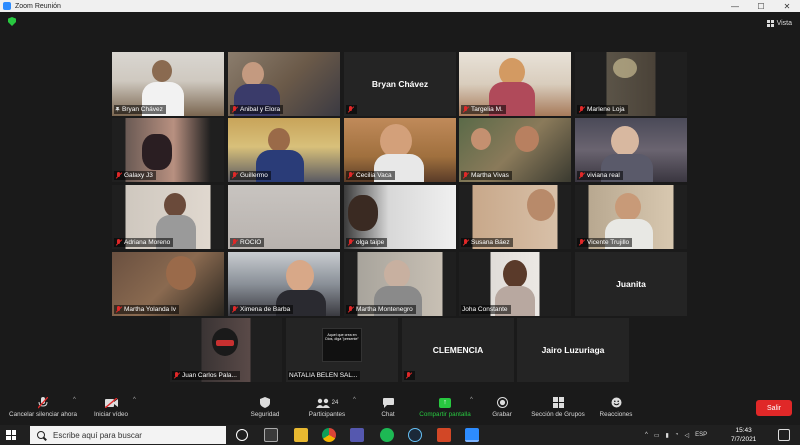 The image size is (800, 445). What do you see at coordinates (168, 150) in the screenshot?
I see `participant-tile: Galaxy J3` at bounding box center [168, 150].